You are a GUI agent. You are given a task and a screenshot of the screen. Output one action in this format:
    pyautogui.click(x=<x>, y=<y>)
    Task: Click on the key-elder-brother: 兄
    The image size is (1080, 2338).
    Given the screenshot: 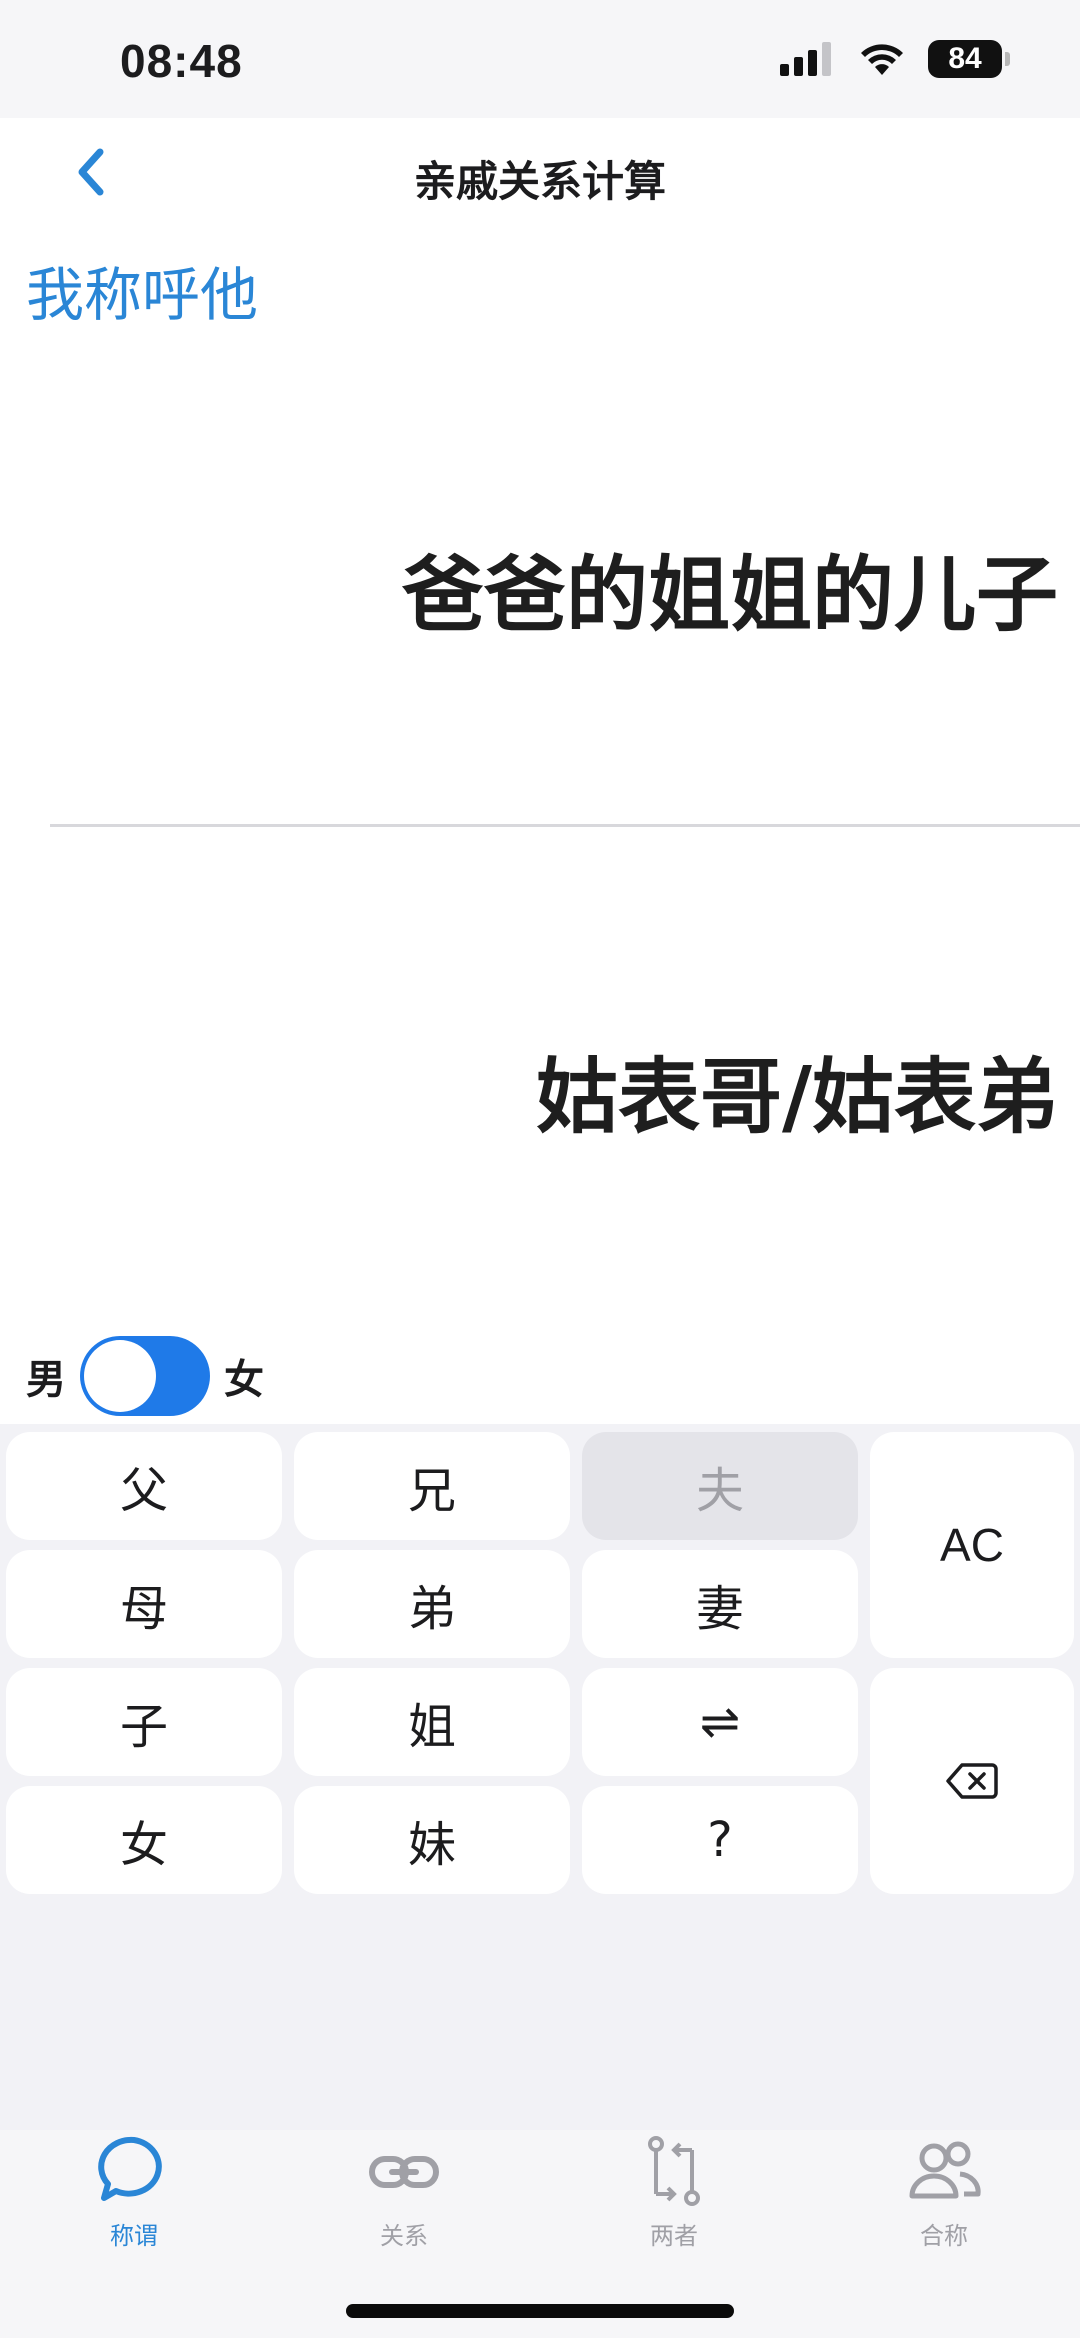 What is the action you would take?
    pyautogui.click(x=432, y=1486)
    